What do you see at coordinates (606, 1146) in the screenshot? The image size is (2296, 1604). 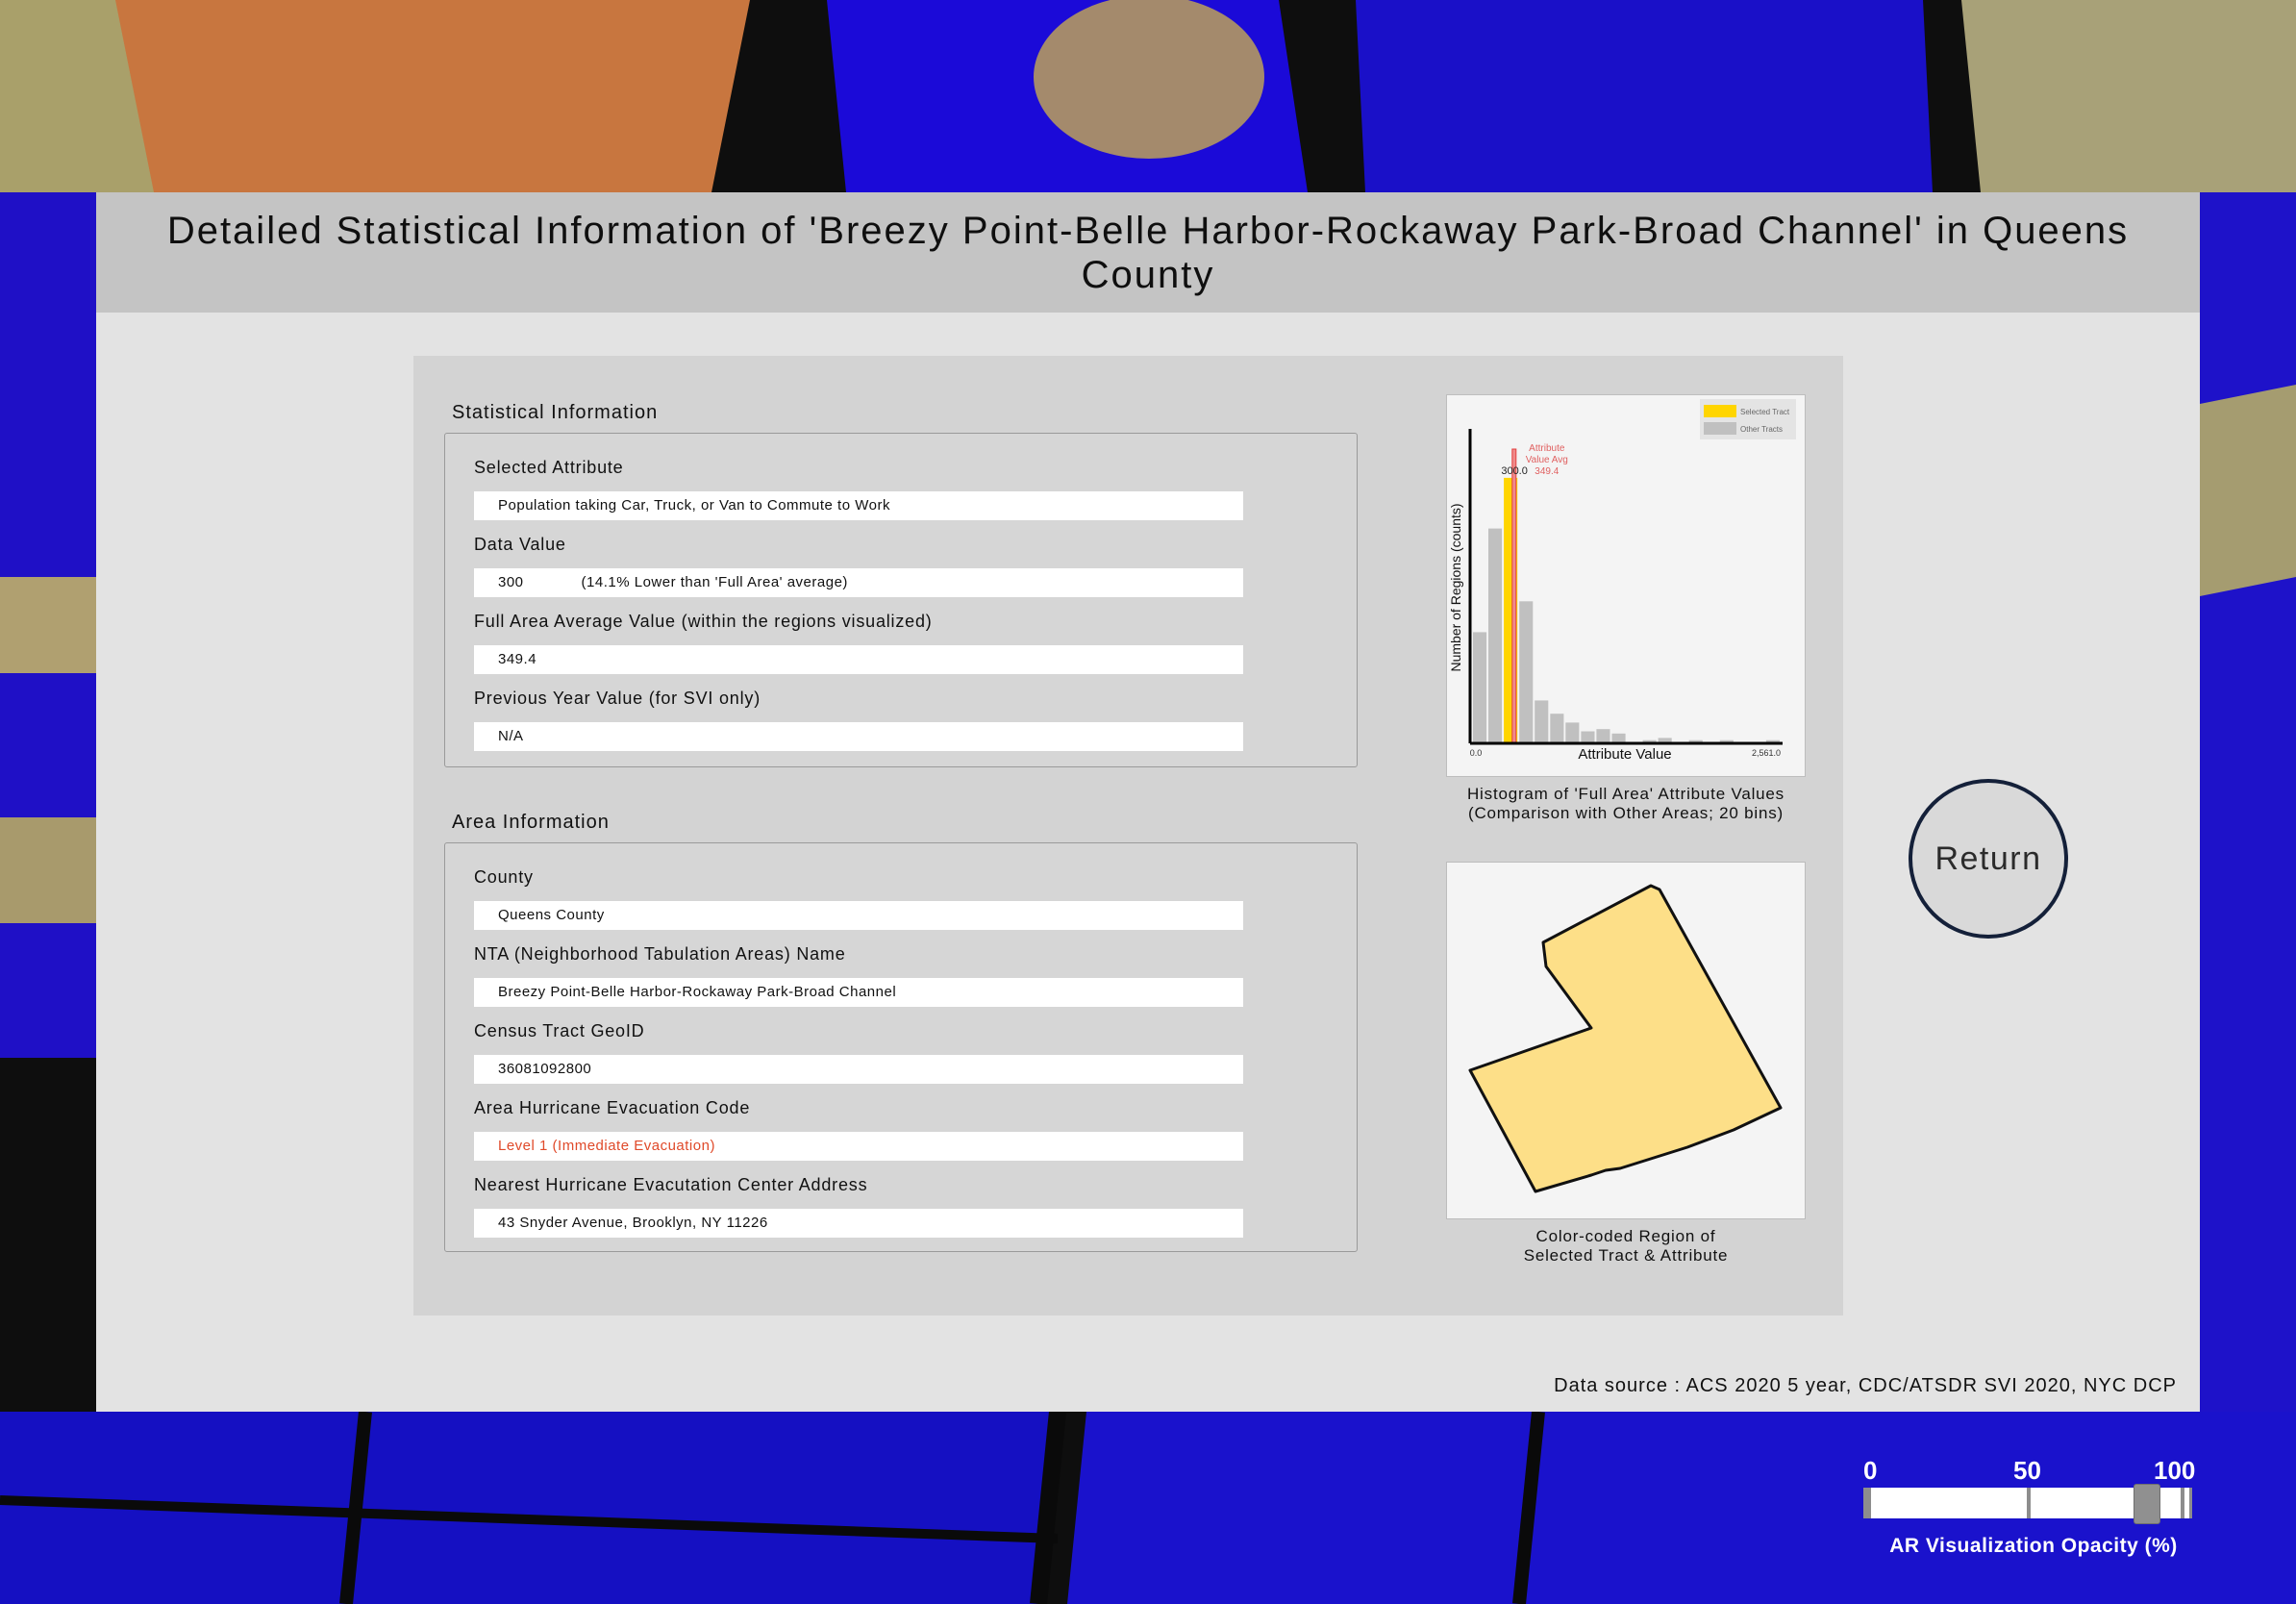 I see `evac-code-value: Level 1 (Immediate Evacuation)` at bounding box center [606, 1146].